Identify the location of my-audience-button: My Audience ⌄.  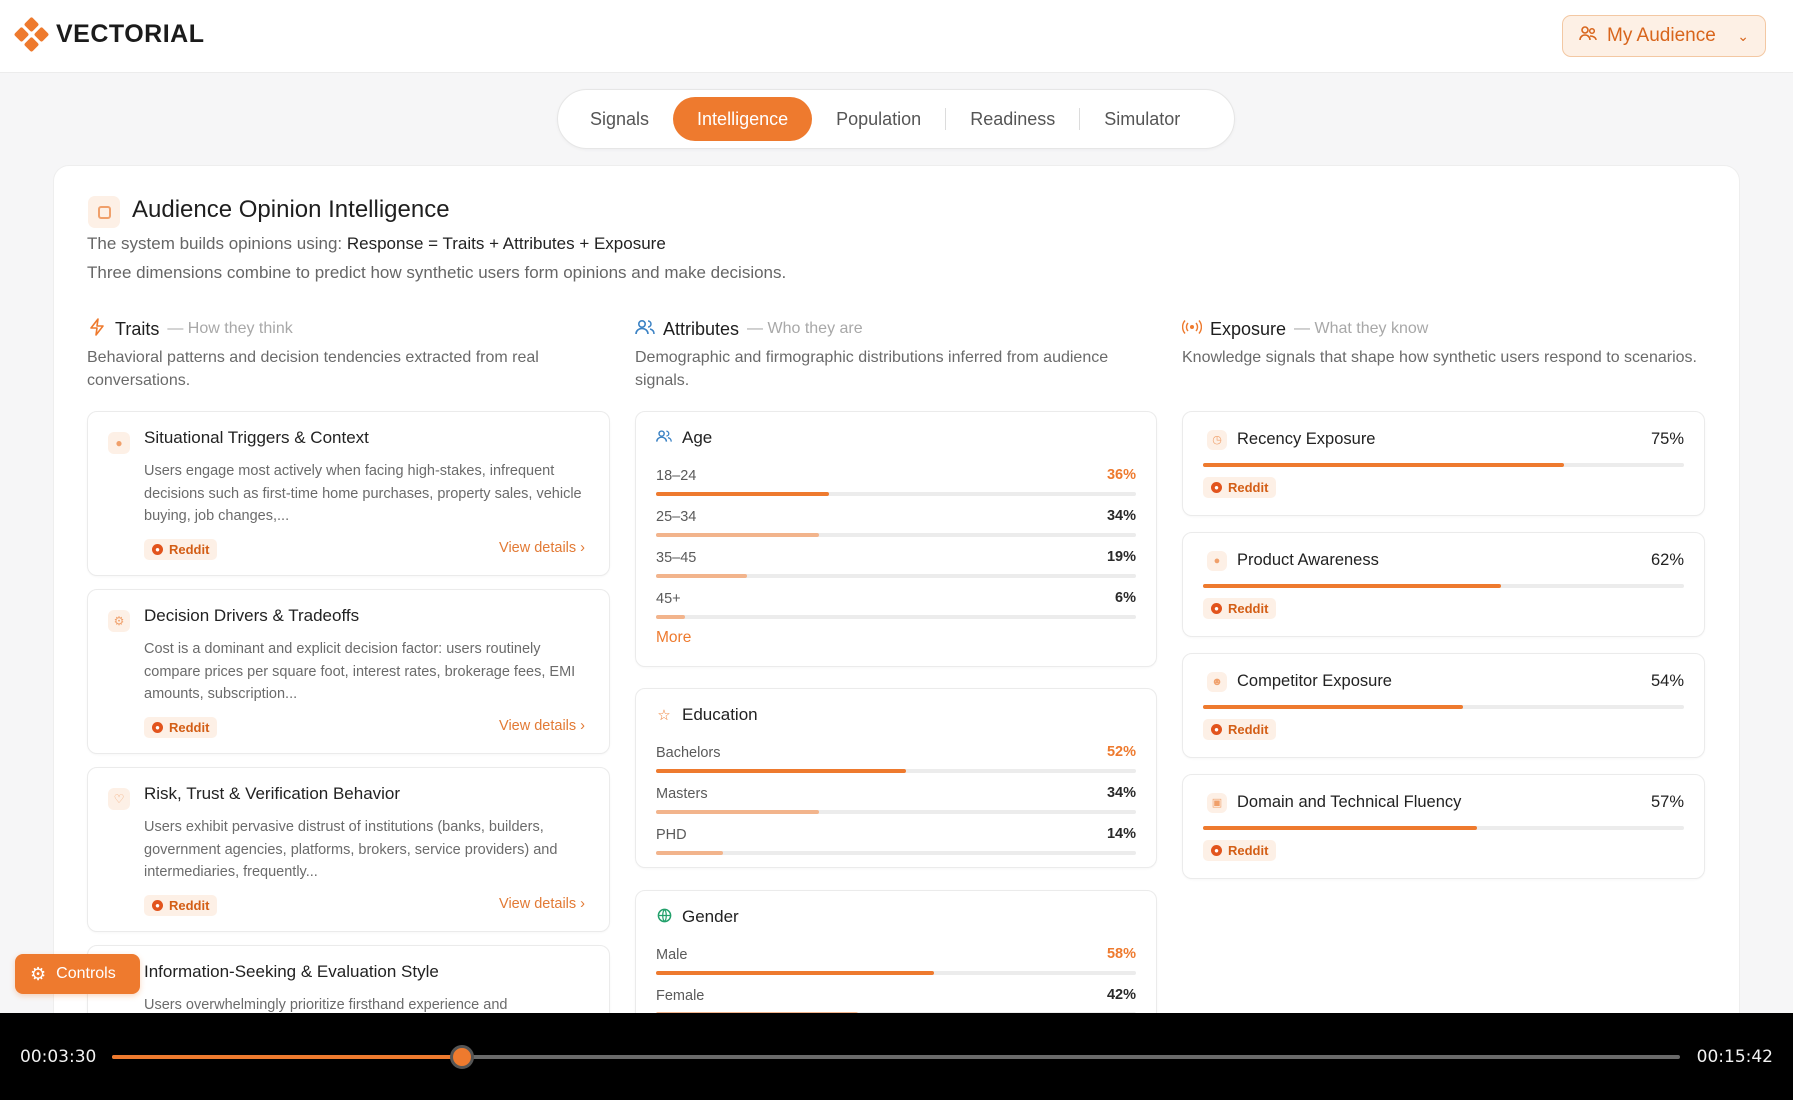
(1664, 36).